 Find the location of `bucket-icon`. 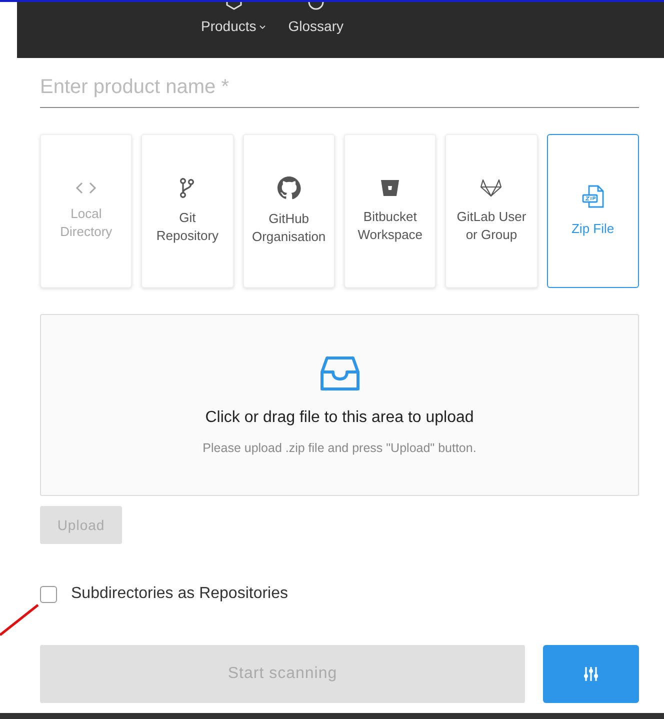

bucket-icon is located at coordinates (390, 188).